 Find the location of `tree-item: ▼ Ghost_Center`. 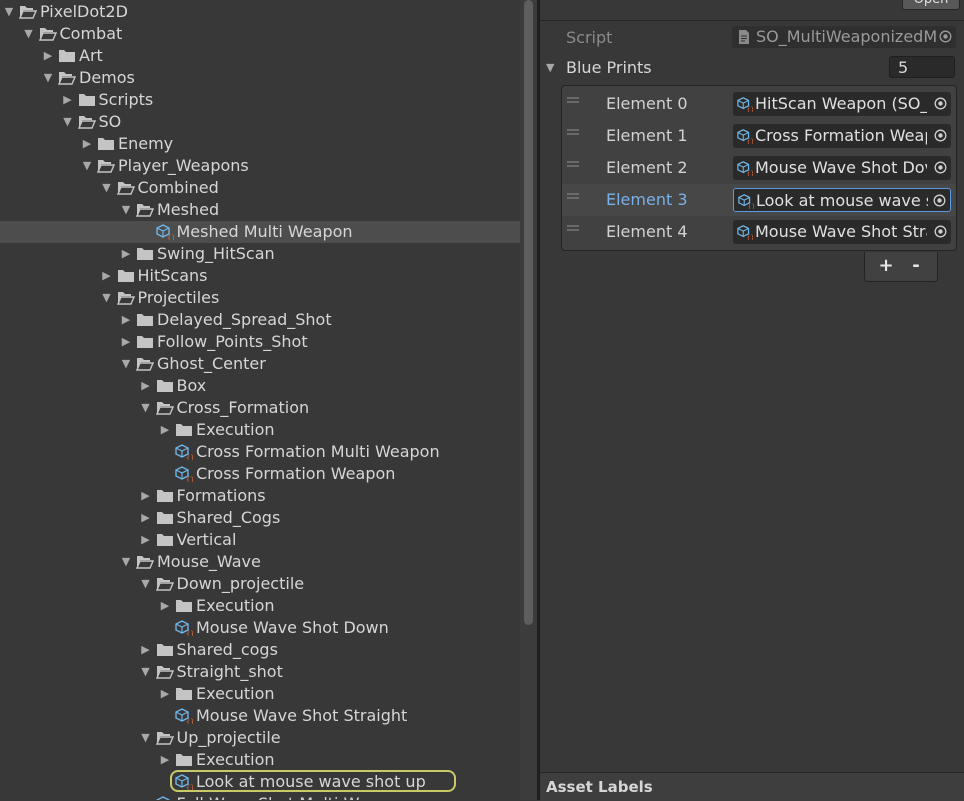

tree-item: ▼ Ghost_Center is located at coordinates (260, 364).